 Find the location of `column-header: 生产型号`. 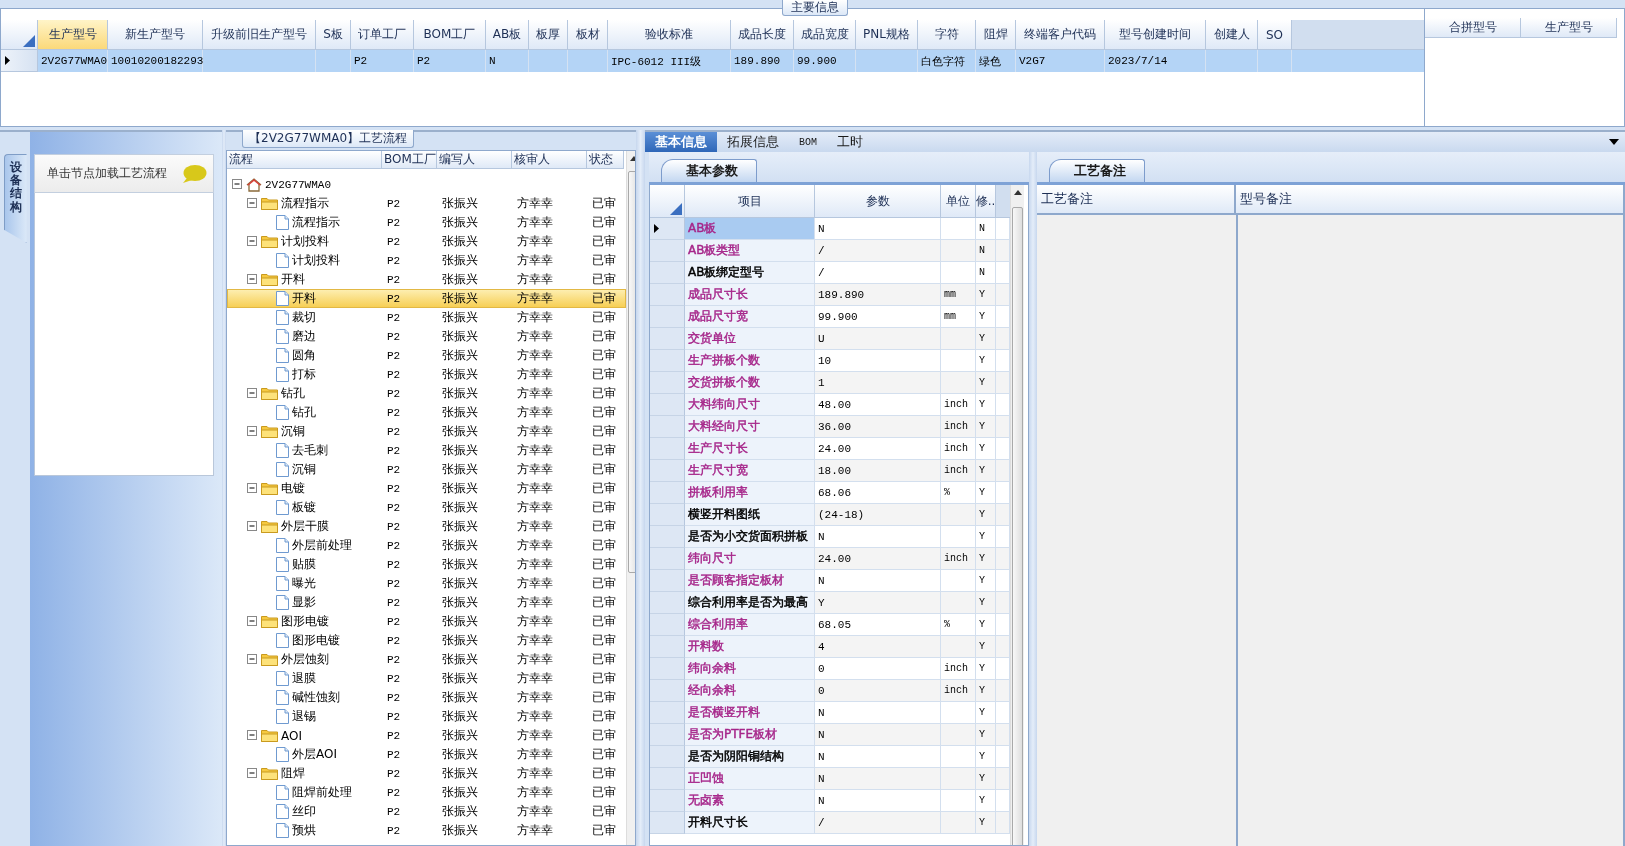

column-header: 生产型号 is located at coordinates (73, 35).